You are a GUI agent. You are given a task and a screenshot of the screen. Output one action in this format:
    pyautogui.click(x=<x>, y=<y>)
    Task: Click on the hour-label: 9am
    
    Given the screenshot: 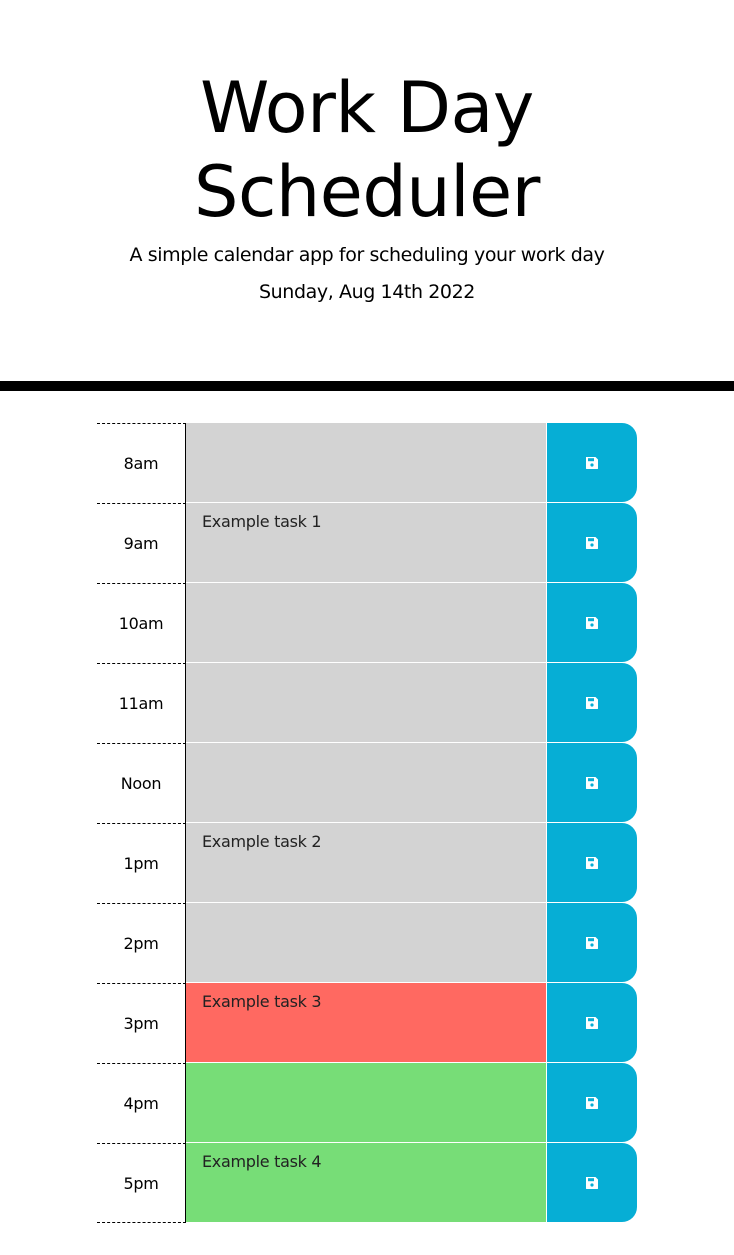 What is the action you would take?
    pyautogui.click(x=141, y=543)
    